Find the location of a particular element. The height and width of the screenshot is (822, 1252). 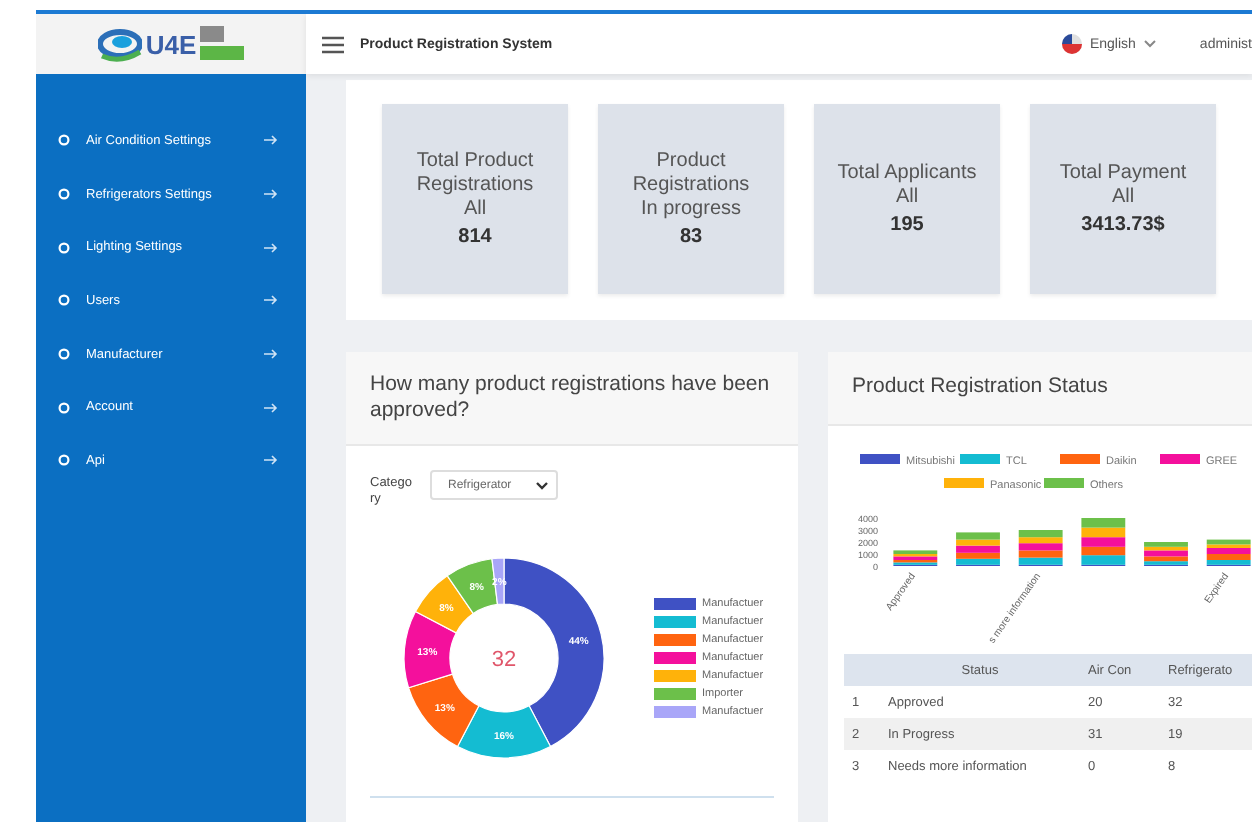

logo-text: U4E is located at coordinates (171, 44).